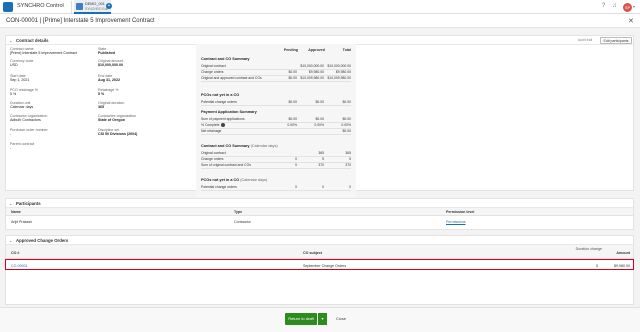  What do you see at coordinates (95, 3) in the screenshot?
I see `project-name: DEMO_001` at bounding box center [95, 3].